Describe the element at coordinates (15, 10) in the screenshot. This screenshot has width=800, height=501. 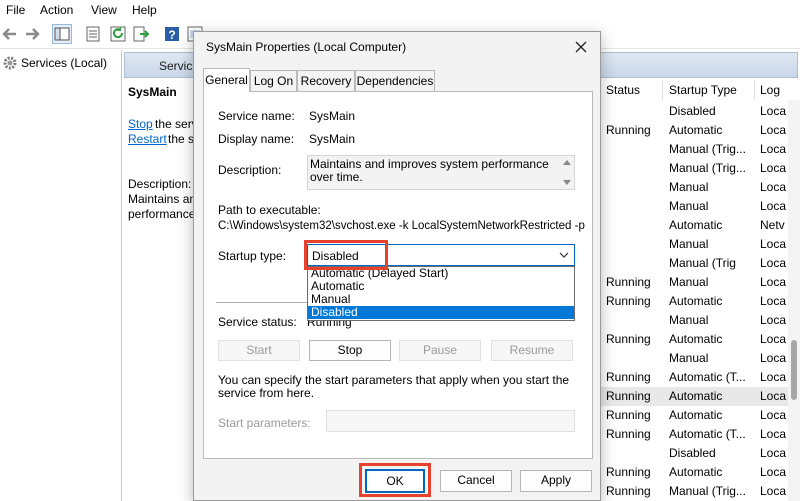
I see `menu-file: File` at that location.